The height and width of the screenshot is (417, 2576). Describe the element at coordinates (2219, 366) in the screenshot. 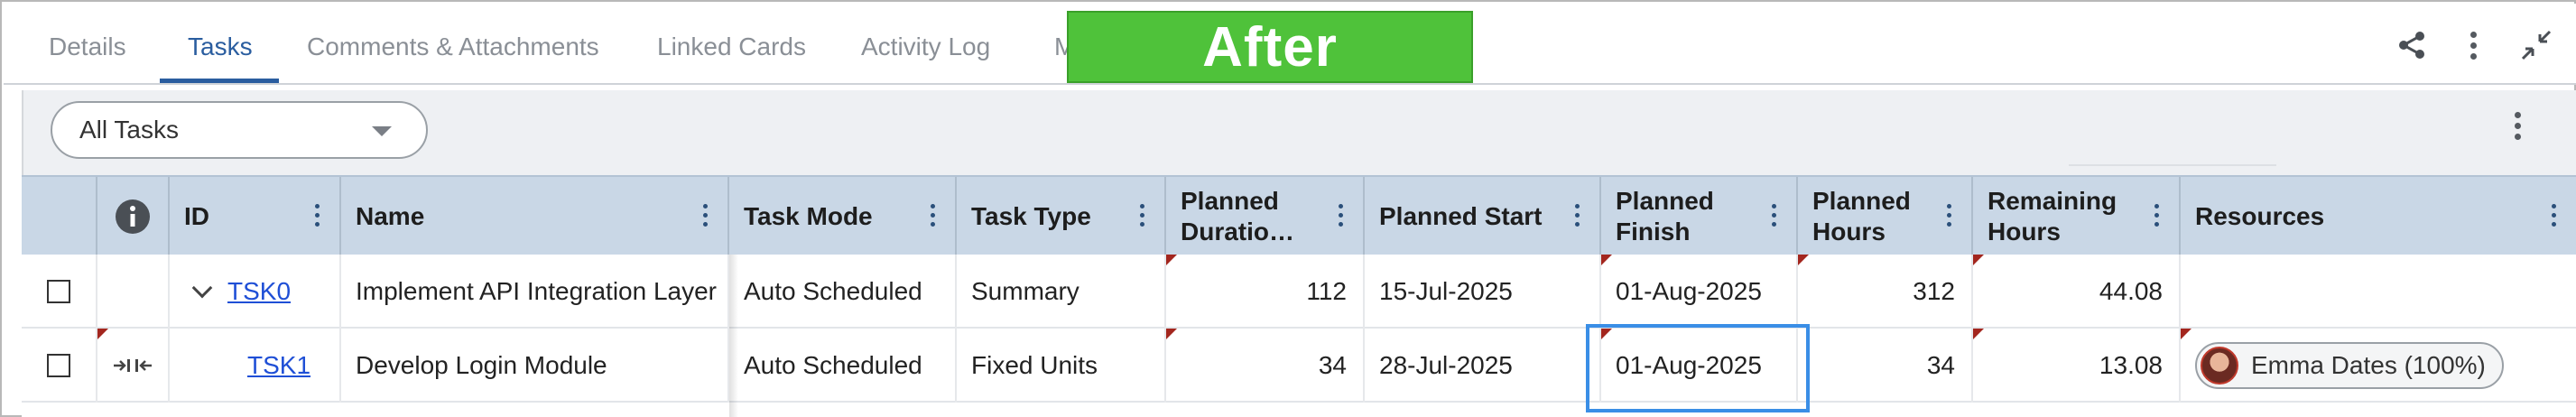

I see `avatar` at that location.